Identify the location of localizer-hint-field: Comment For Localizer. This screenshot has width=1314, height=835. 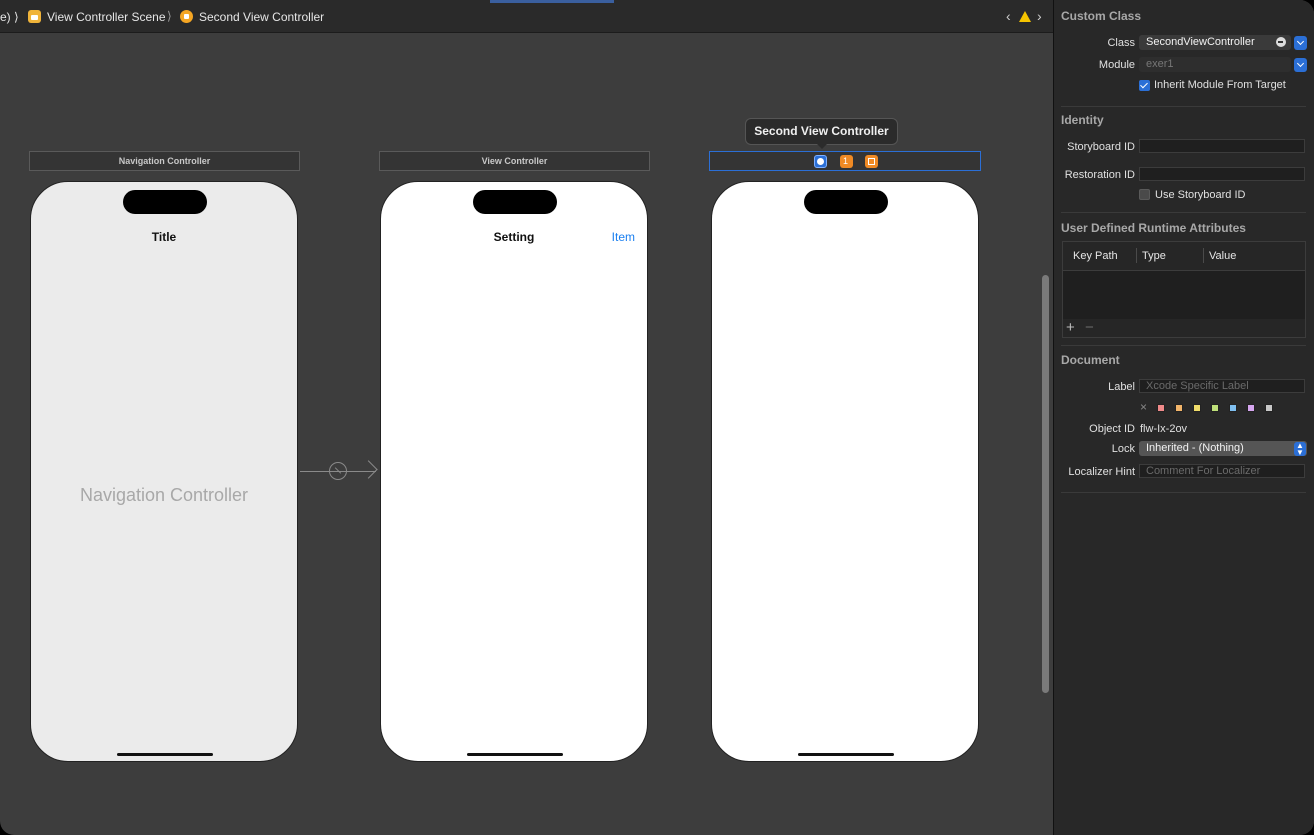
(1222, 471).